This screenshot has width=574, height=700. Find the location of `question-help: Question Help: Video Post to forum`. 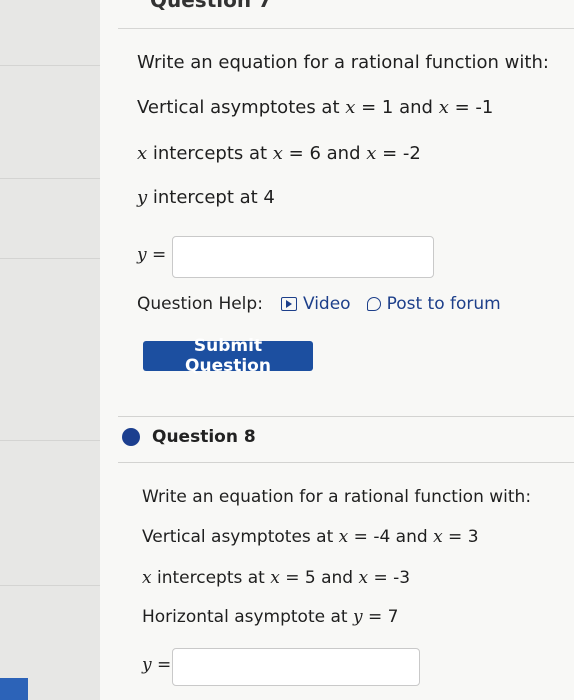

question-help: Question Help: Video Post to forum is located at coordinates (327, 304).